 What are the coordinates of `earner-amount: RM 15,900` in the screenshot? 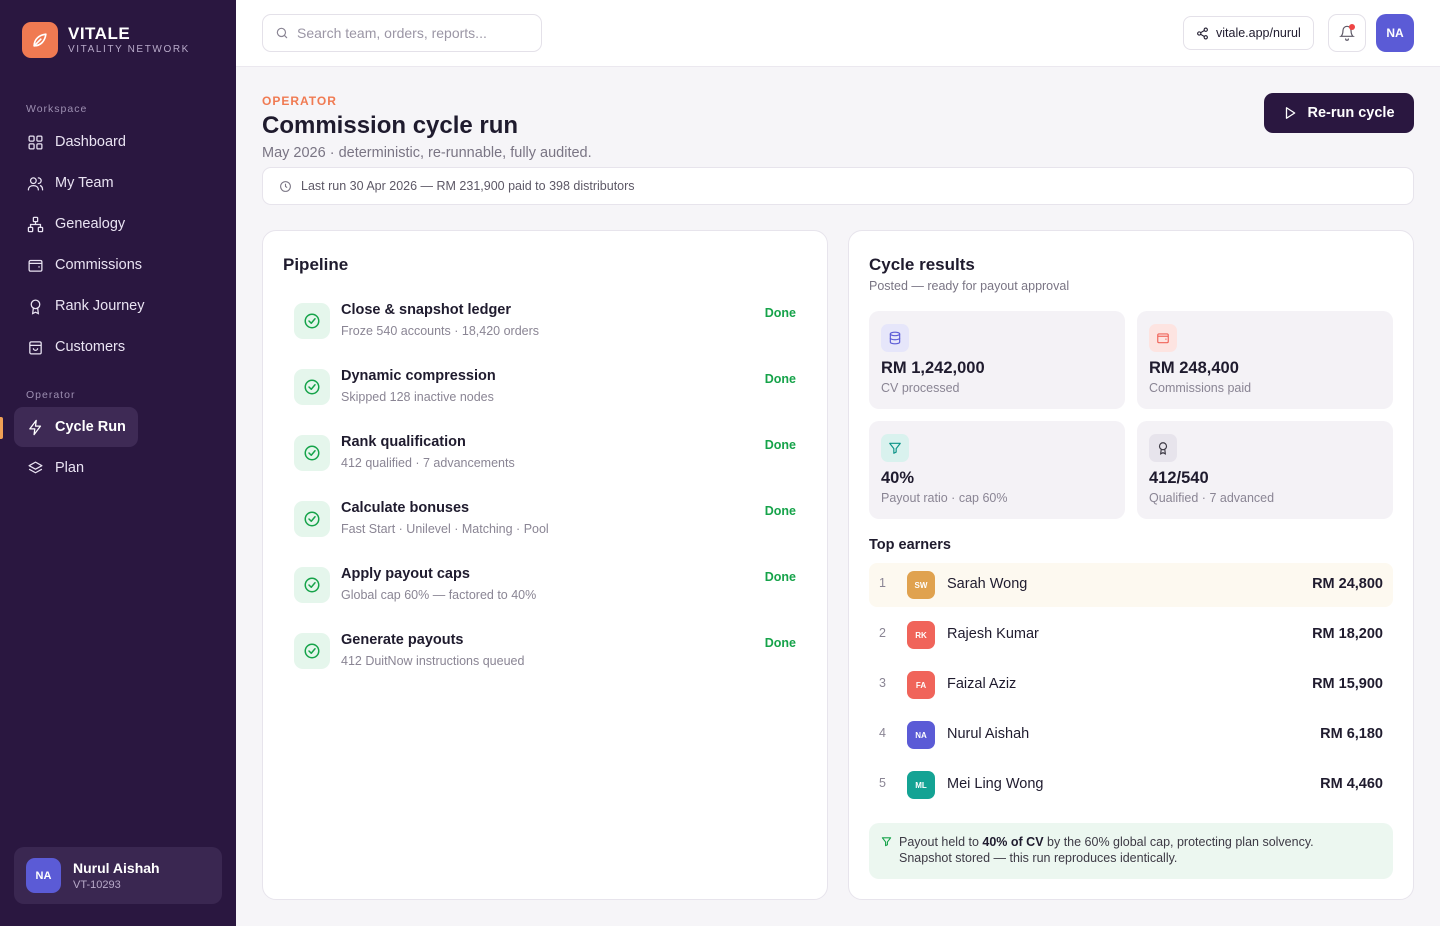 It's located at (1347, 684).